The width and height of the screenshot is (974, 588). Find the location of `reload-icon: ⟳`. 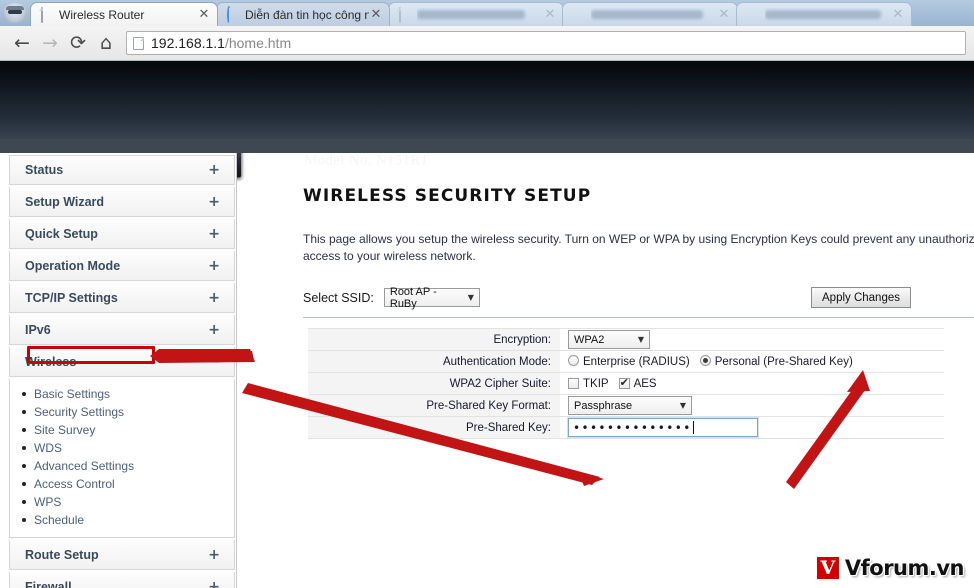

reload-icon: ⟳ is located at coordinates (78, 43).